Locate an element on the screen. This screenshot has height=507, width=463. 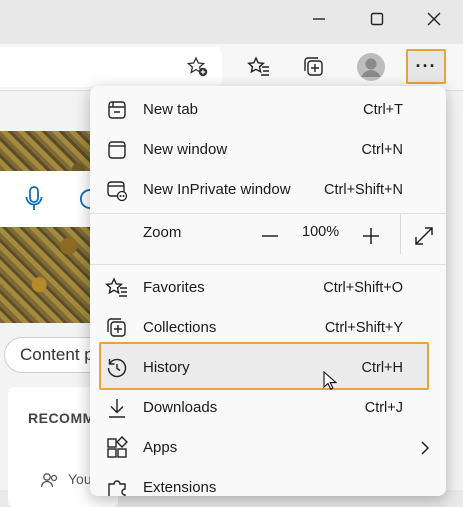
new-window-icon is located at coordinates (117, 150).